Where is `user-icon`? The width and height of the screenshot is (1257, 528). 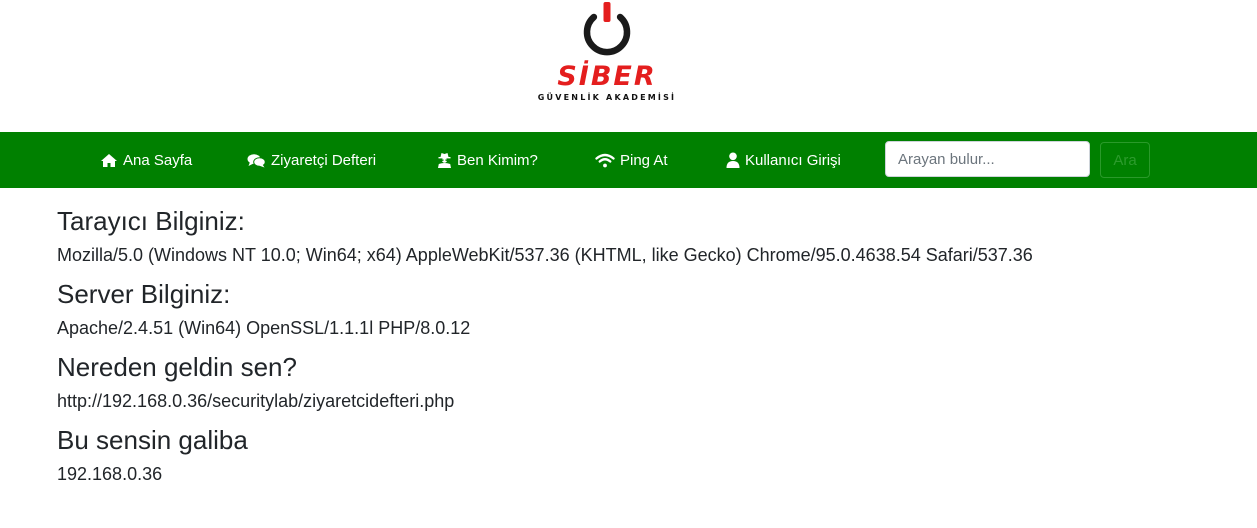
user-icon is located at coordinates (733, 160).